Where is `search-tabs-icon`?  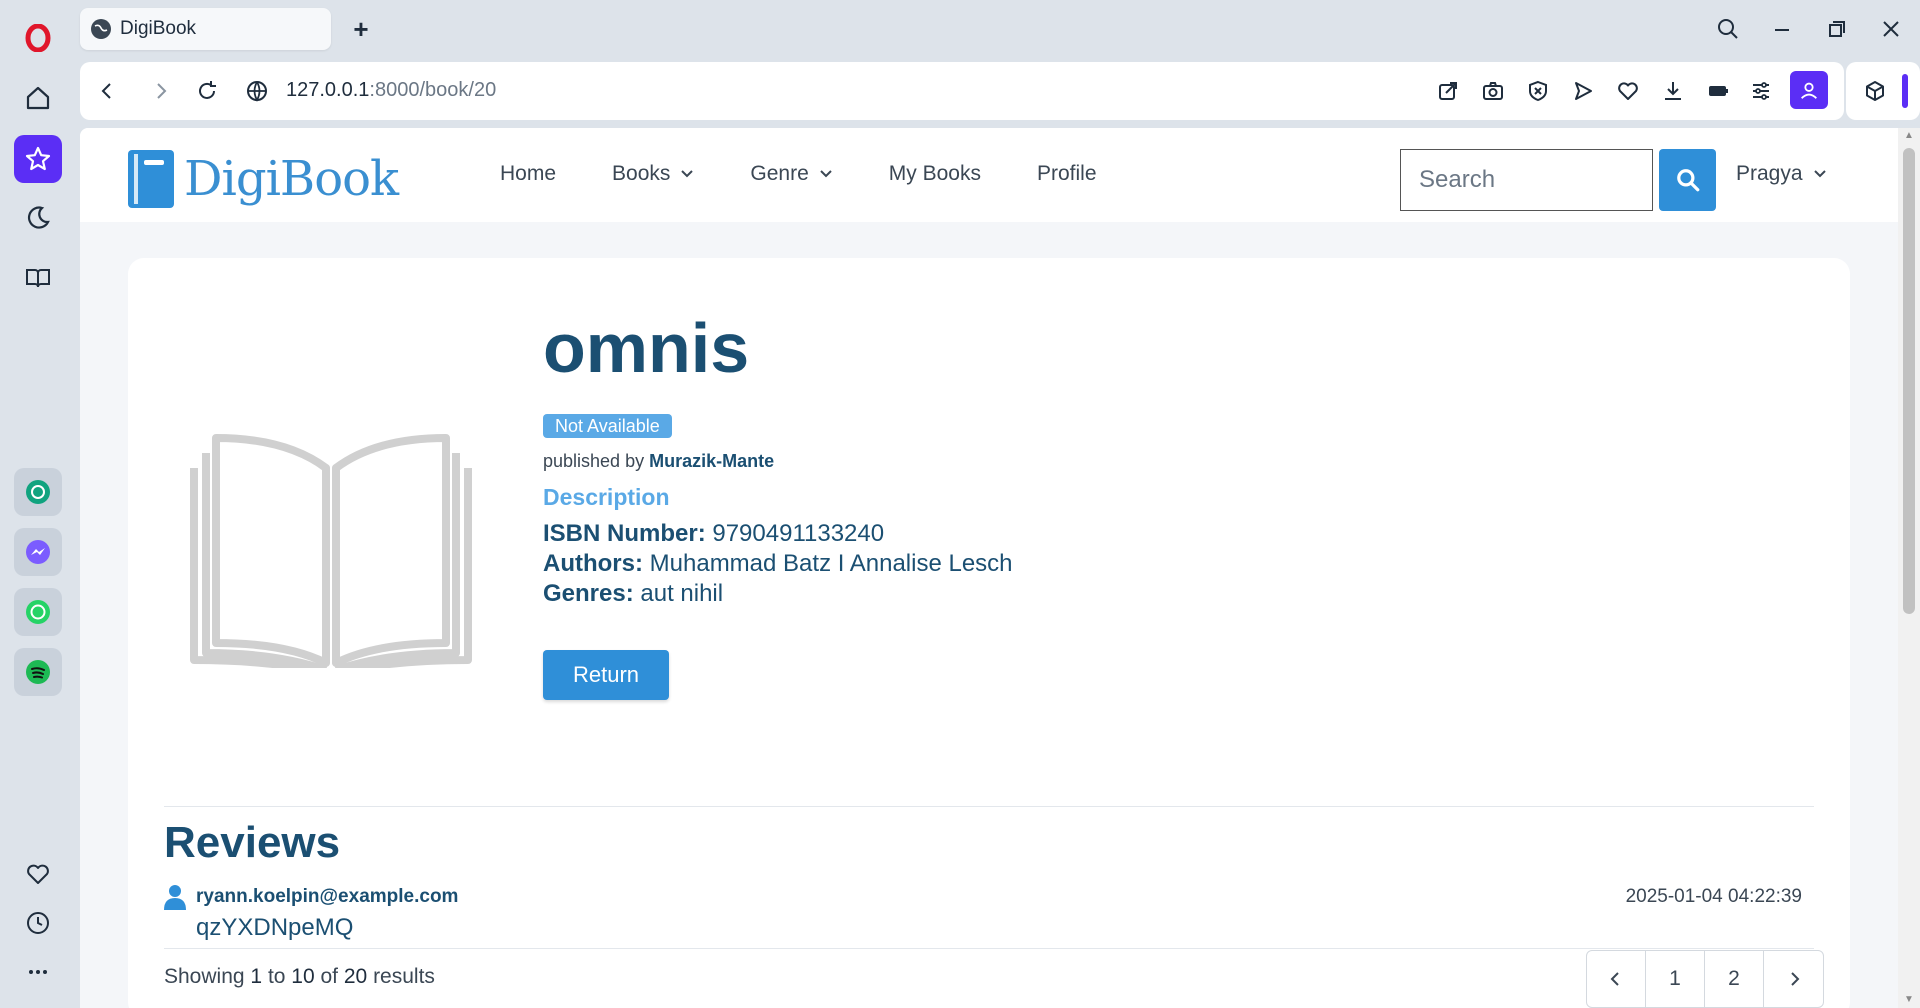 search-tabs-icon is located at coordinates (1728, 29).